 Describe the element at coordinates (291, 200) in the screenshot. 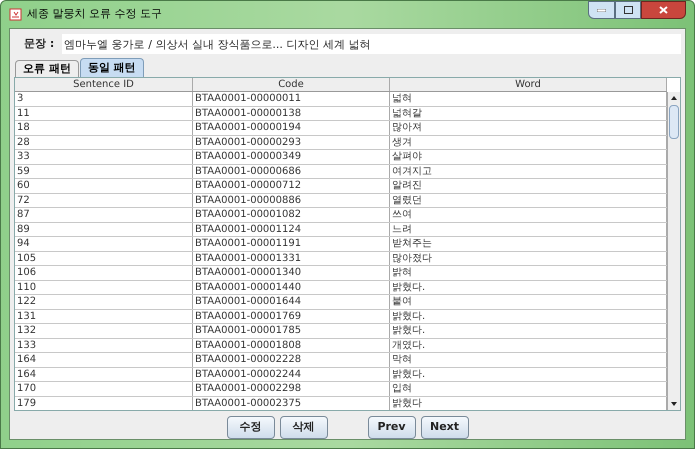

I see `table-cell: BTAA0001-00000886` at that location.